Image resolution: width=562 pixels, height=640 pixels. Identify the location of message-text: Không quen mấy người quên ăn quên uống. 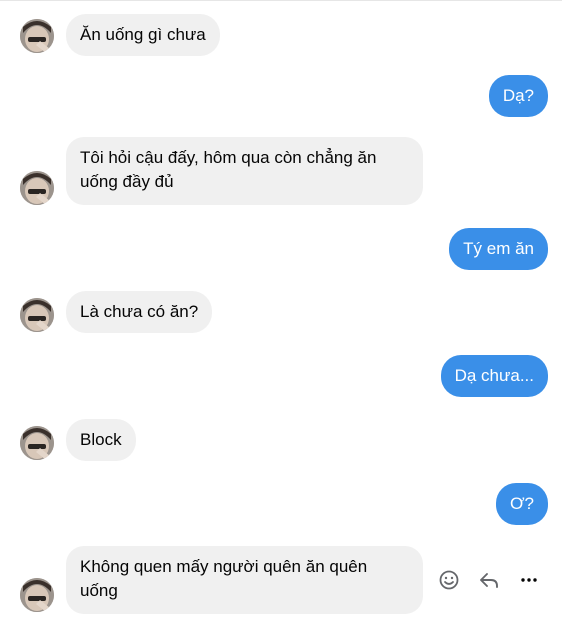
(224, 578).